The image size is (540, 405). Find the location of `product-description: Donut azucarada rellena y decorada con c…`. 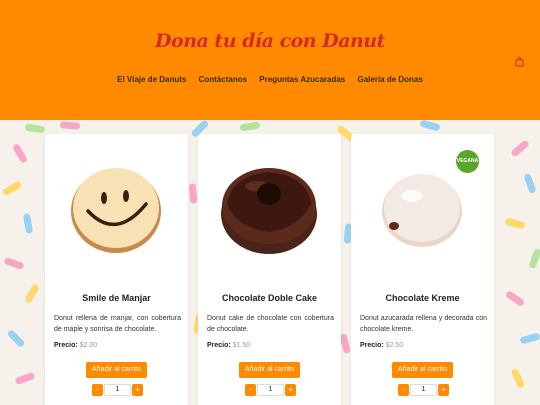

product-description: Donut azucarada rellena y decorada con c… is located at coordinates (423, 324).